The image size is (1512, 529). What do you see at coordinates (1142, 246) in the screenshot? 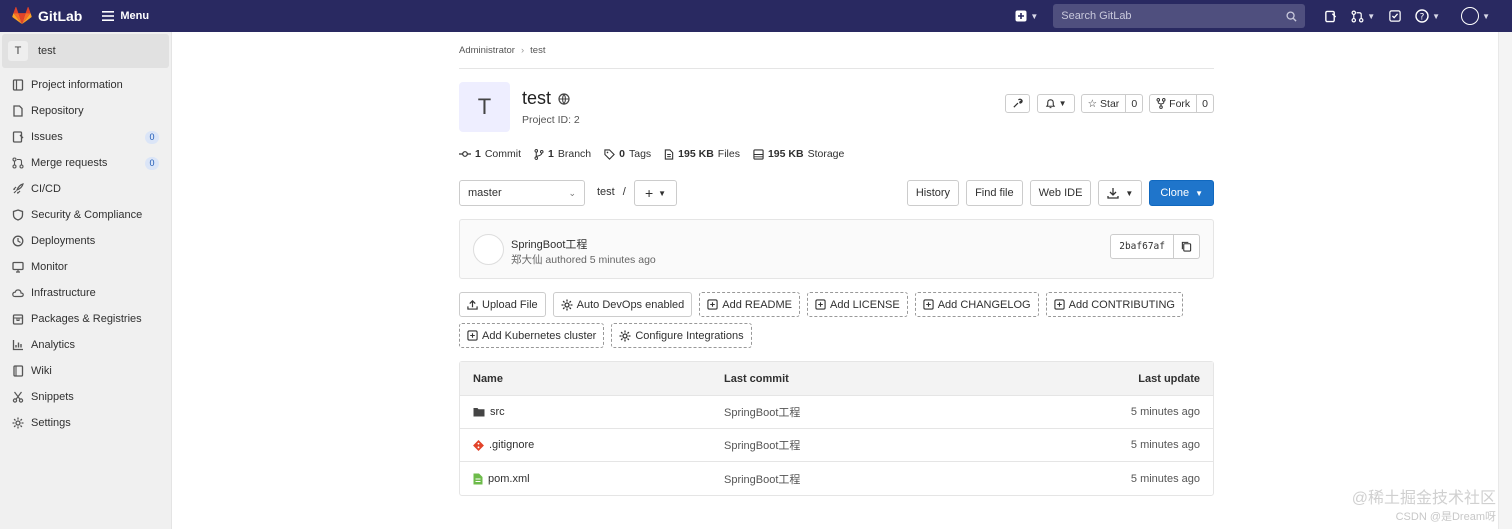
I see `commit-sha: 2baf67af` at bounding box center [1142, 246].